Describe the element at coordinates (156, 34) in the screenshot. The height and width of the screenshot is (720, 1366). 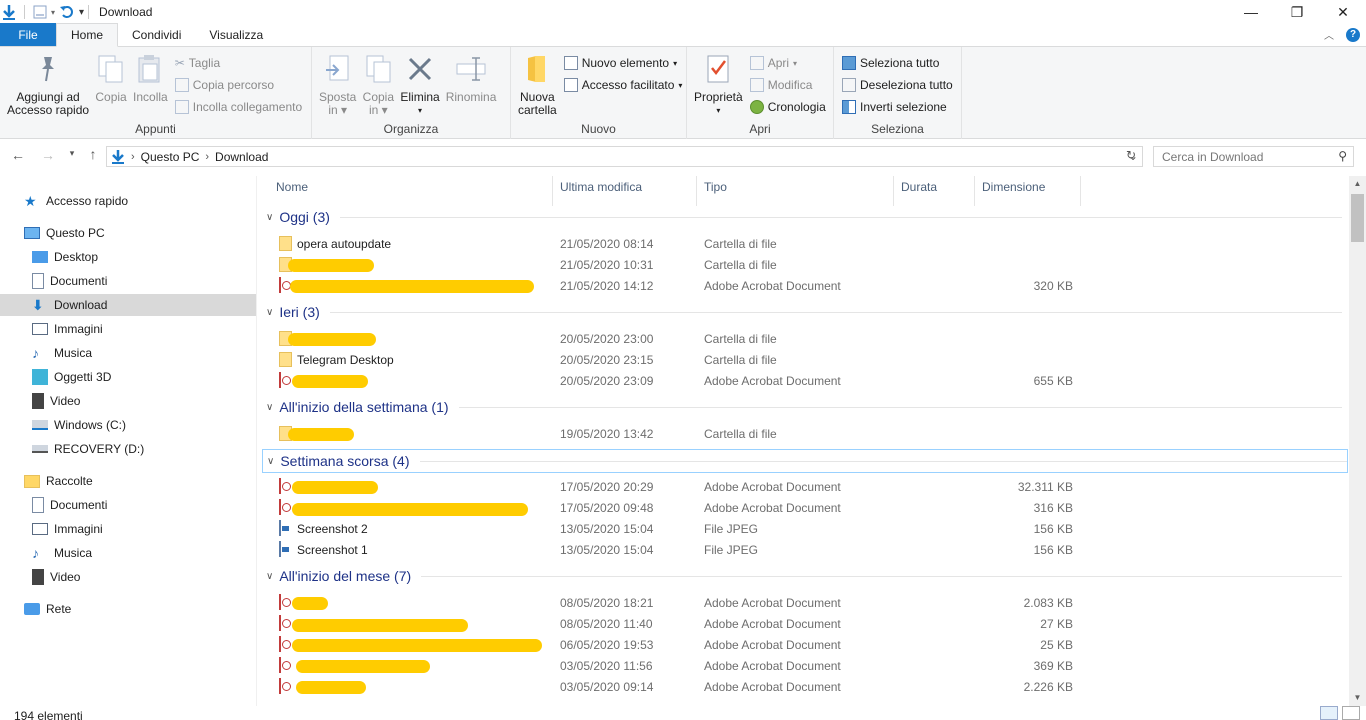
I see `tab-share: Condividi` at that location.